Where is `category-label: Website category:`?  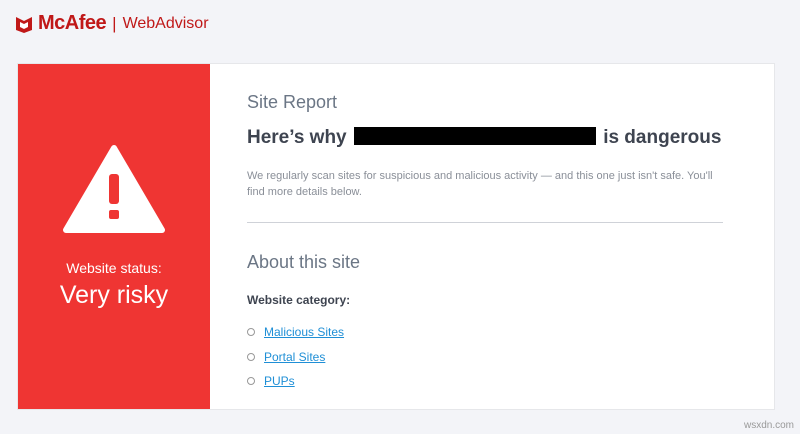 category-label: Website category: is located at coordinates (299, 300).